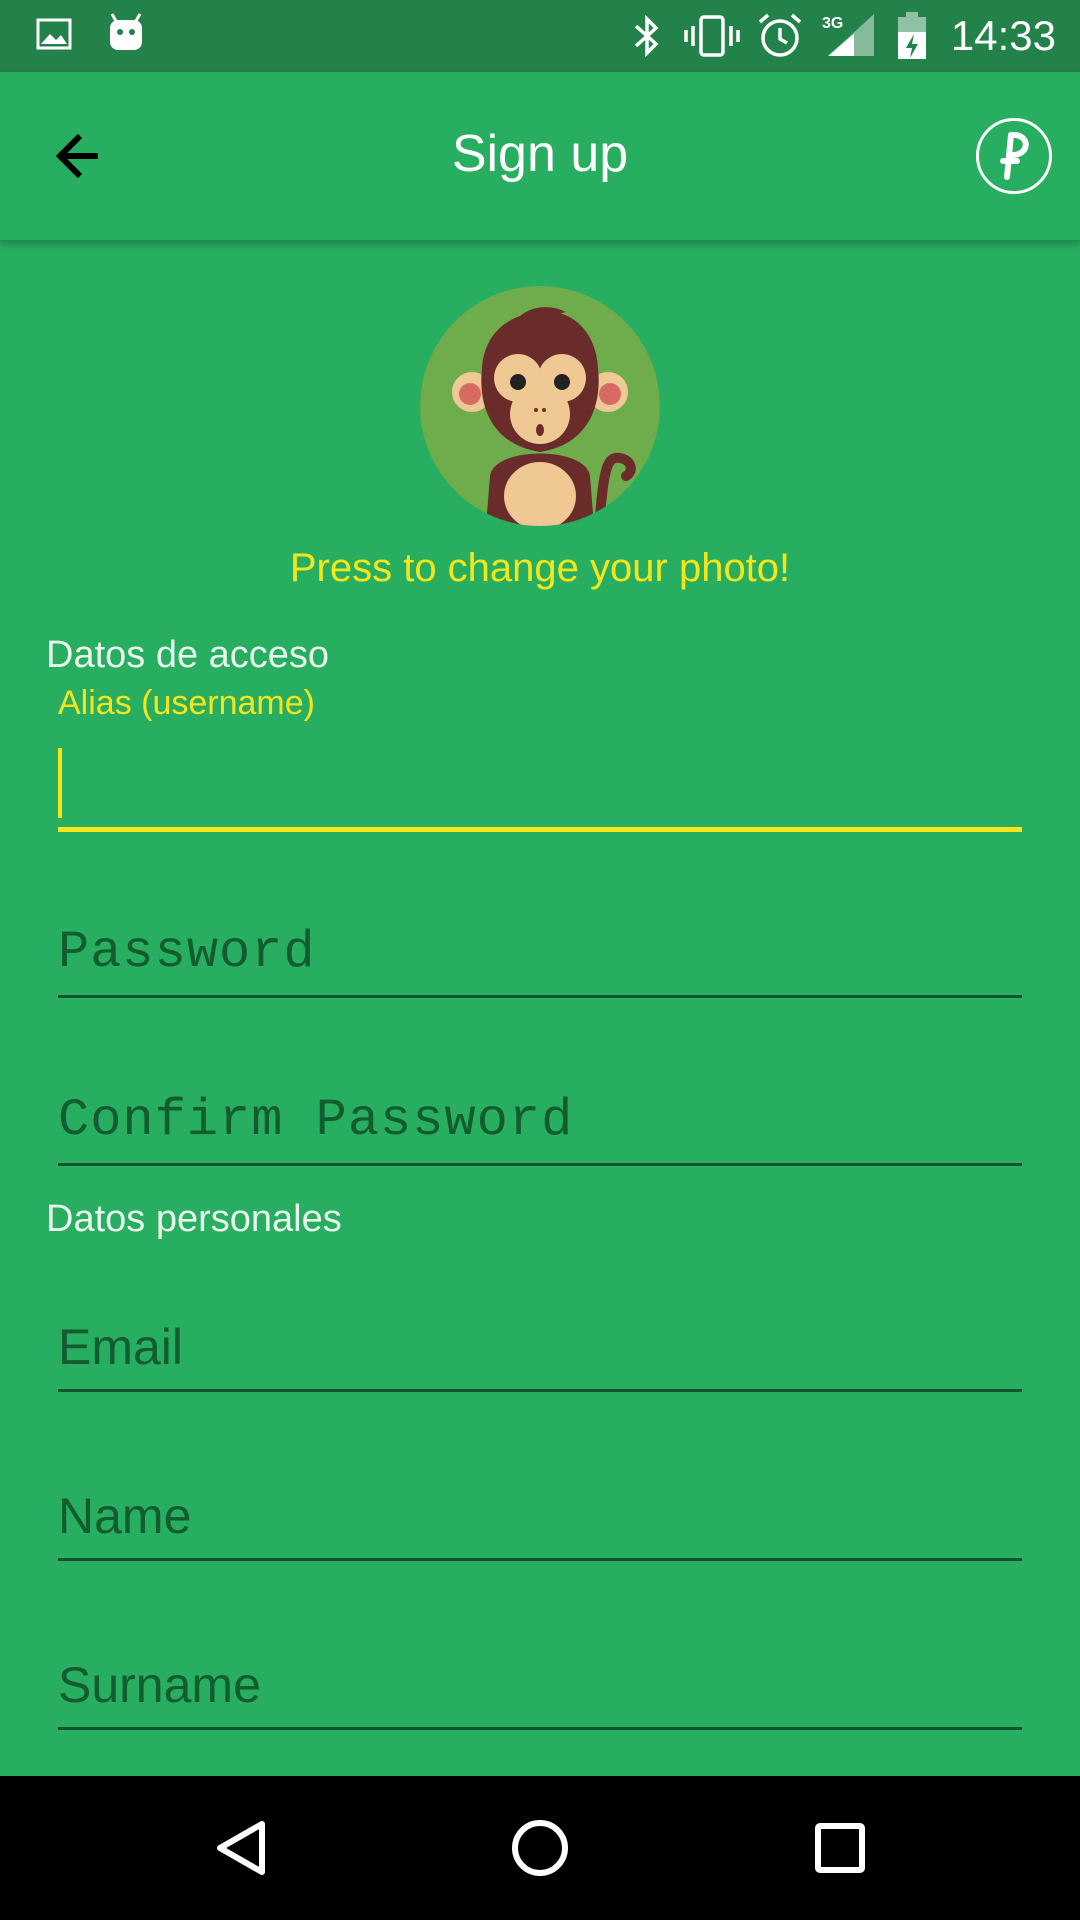 The image size is (1080, 1920). I want to click on signal-3g-icon: 3G, so click(849, 37).